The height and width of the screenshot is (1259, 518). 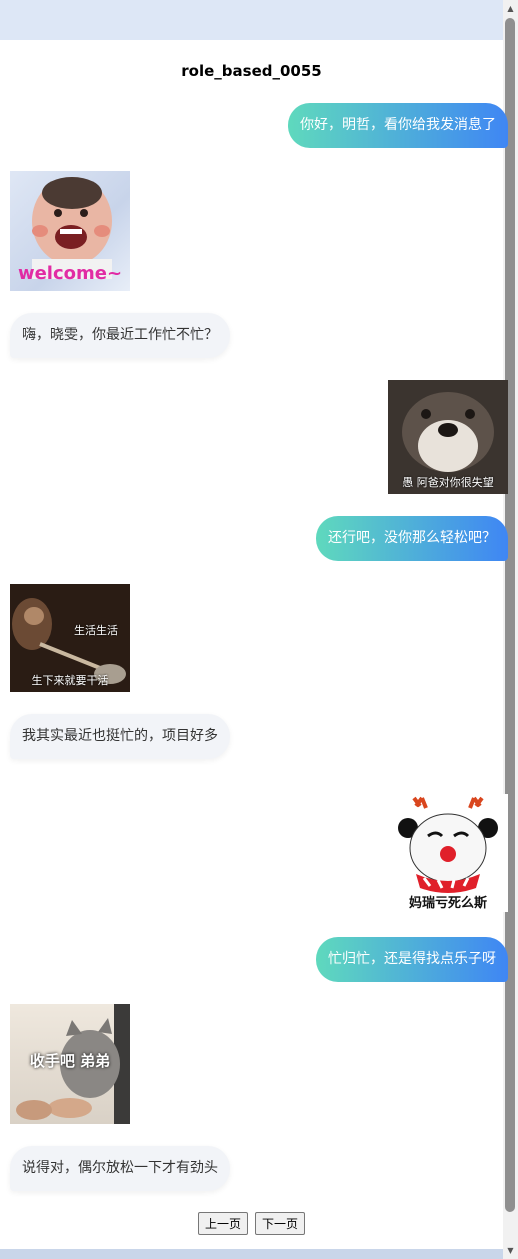 What do you see at coordinates (510, 1250) in the screenshot?
I see `scroll-down-icon: ▼` at bounding box center [510, 1250].